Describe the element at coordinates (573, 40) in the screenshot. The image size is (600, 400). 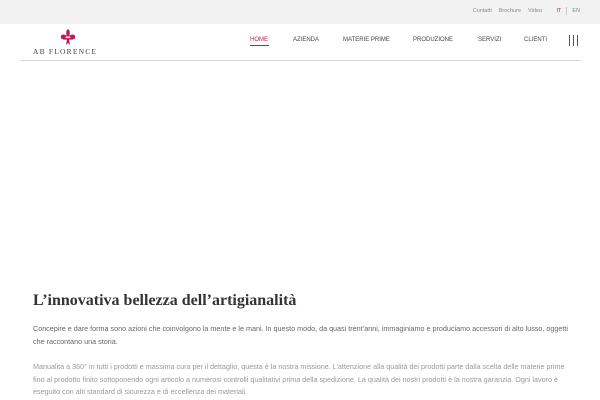
I see `menu-icon` at that location.